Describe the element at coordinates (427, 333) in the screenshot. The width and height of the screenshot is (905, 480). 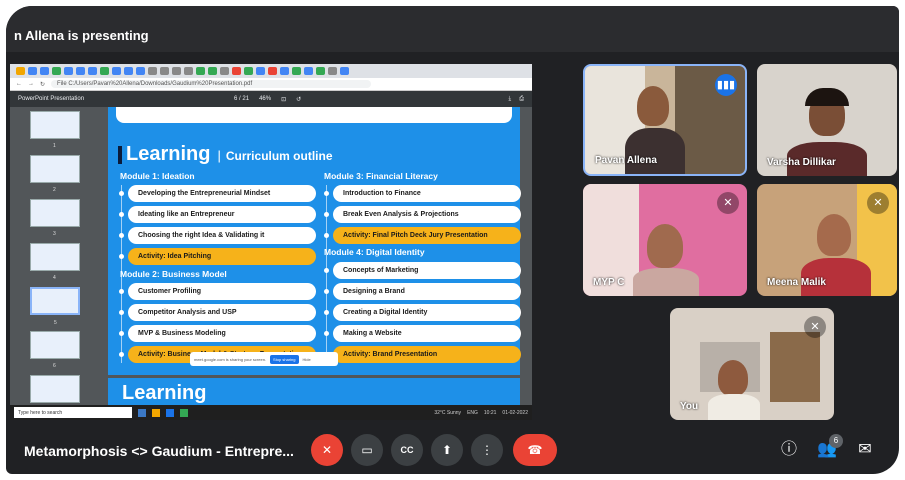
I see `curriculum-item: Making a Website` at that location.